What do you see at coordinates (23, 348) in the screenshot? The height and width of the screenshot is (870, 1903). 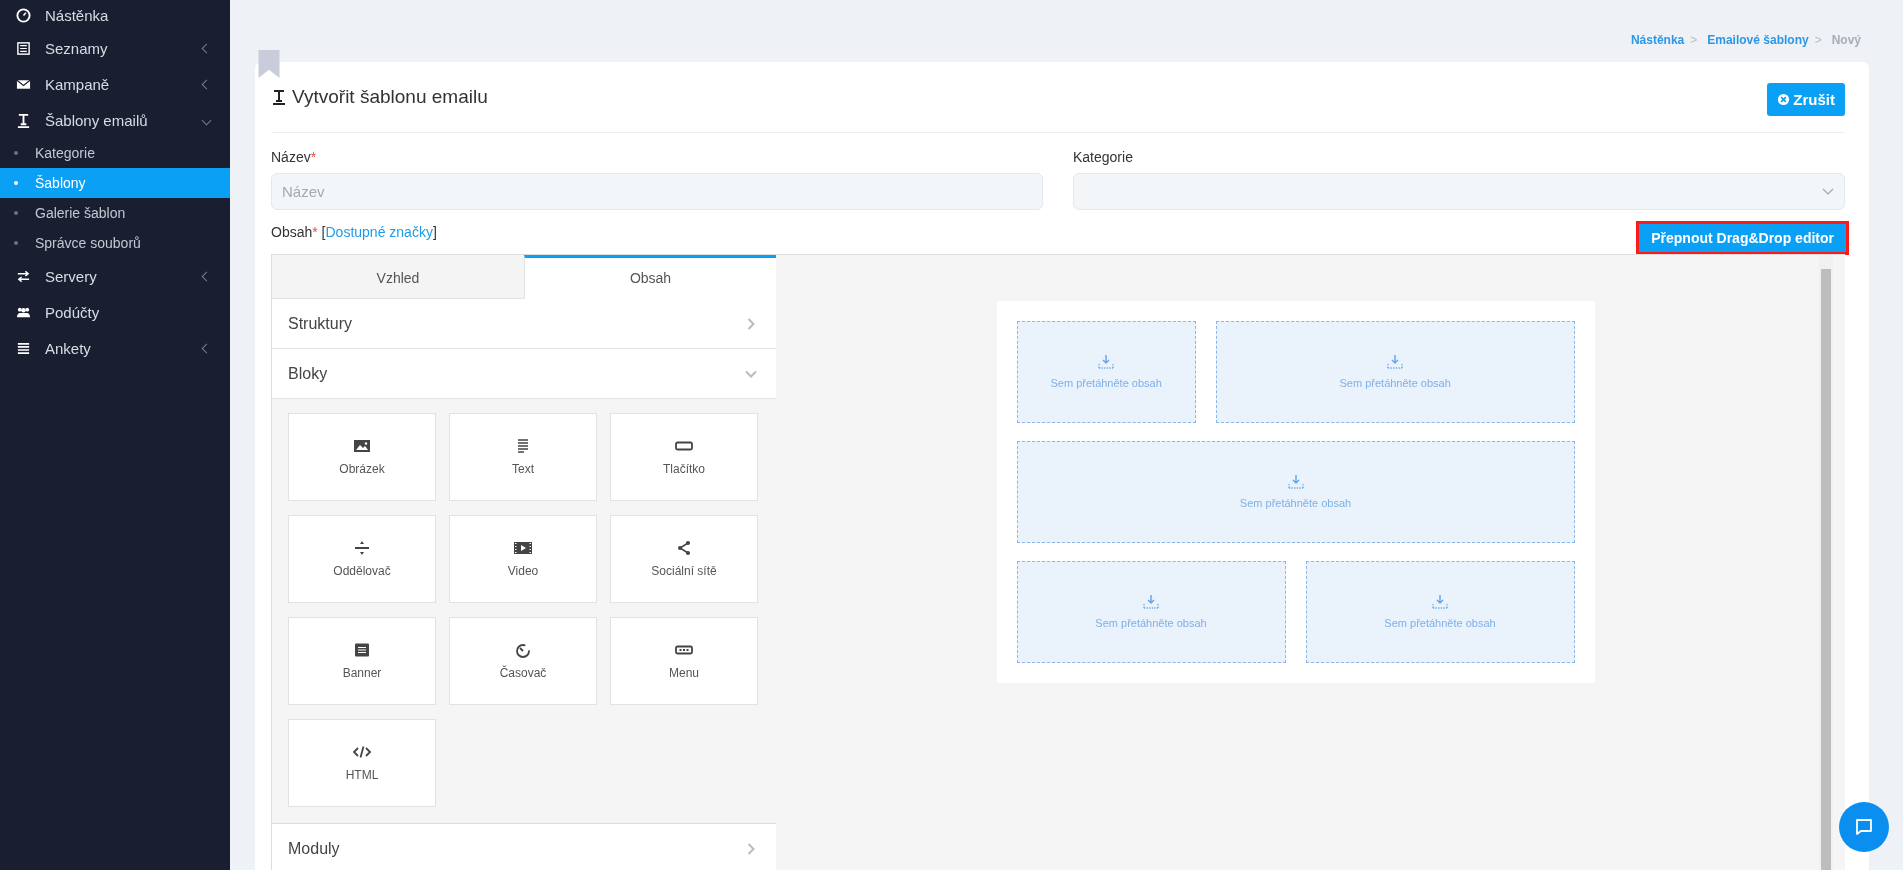 I see `lines-icon` at bounding box center [23, 348].